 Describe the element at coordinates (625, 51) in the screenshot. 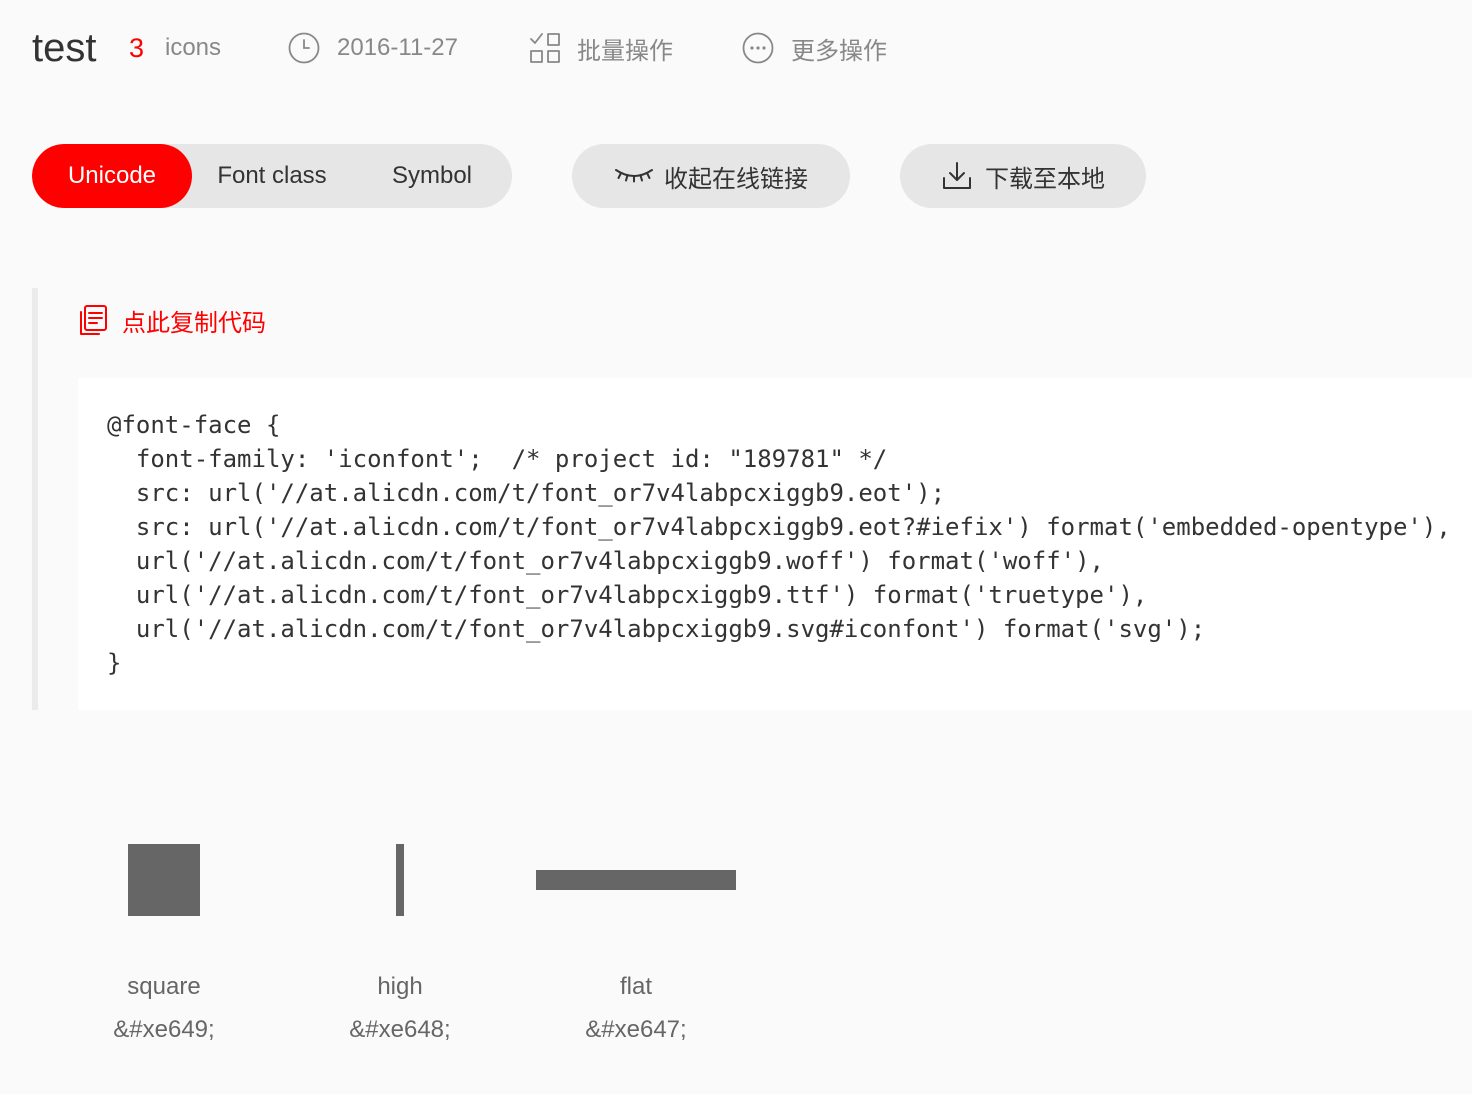

I see `batch-operation-label: 批量操作` at that location.